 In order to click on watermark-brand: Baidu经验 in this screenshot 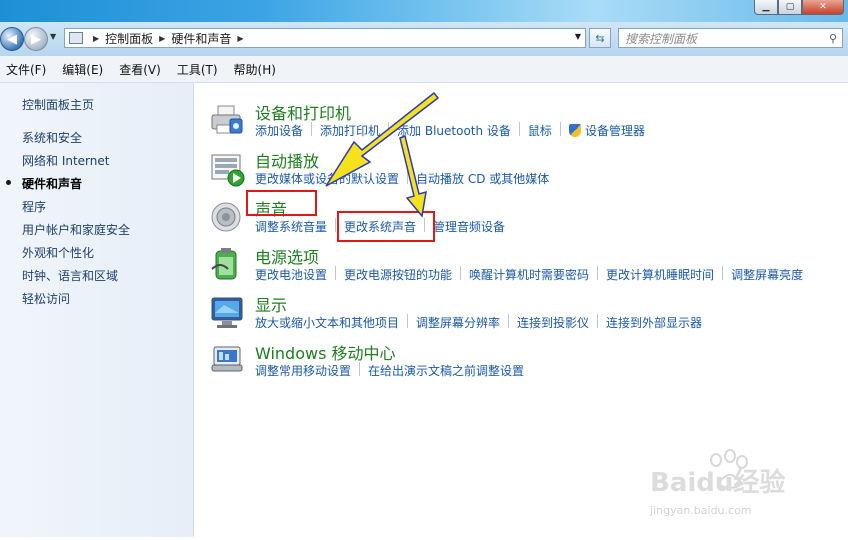, I will do `click(718, 483)`.